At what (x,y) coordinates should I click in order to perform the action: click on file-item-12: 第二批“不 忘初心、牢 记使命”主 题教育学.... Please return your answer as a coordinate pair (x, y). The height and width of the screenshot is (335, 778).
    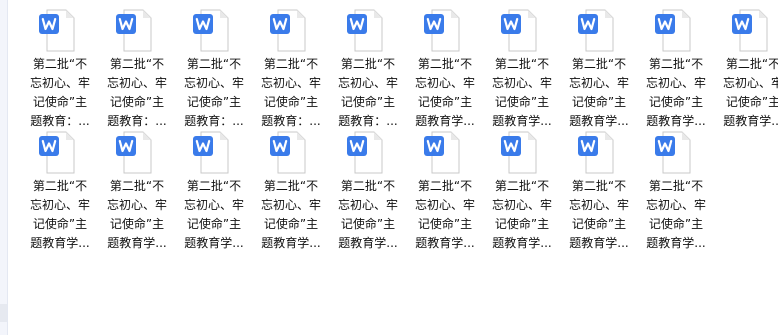
    Looking at the image, I should click on (140, 187).